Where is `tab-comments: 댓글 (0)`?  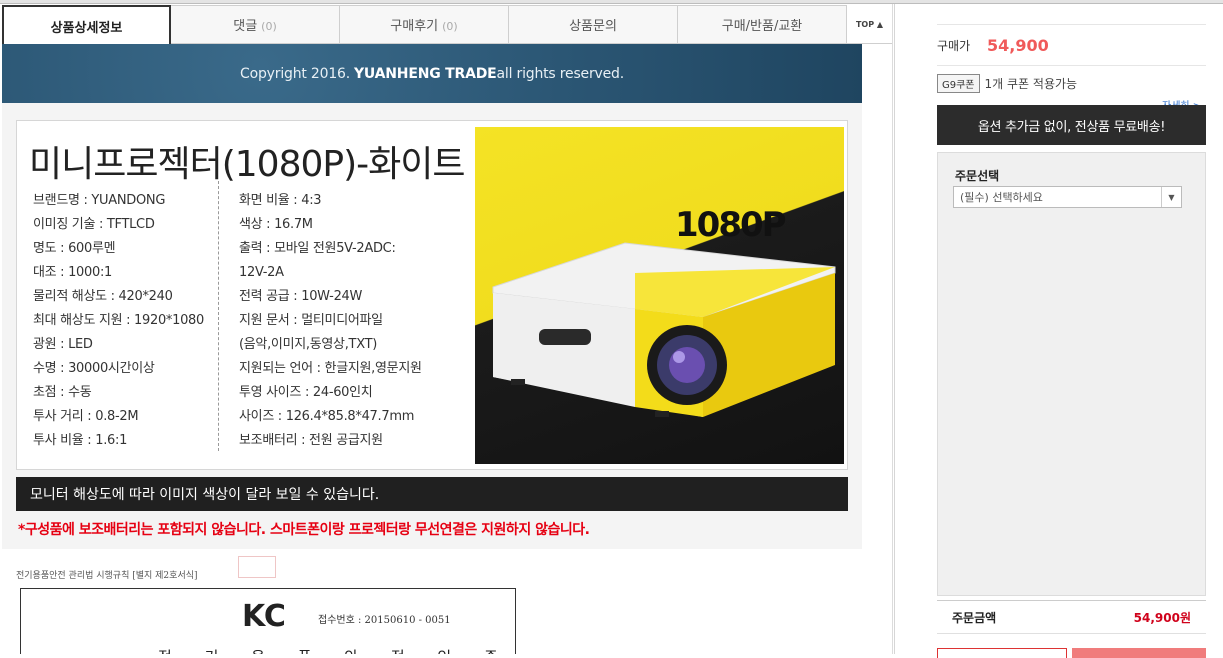
tab-comments: 댓글 (0) is located at coordinates (255, 24).